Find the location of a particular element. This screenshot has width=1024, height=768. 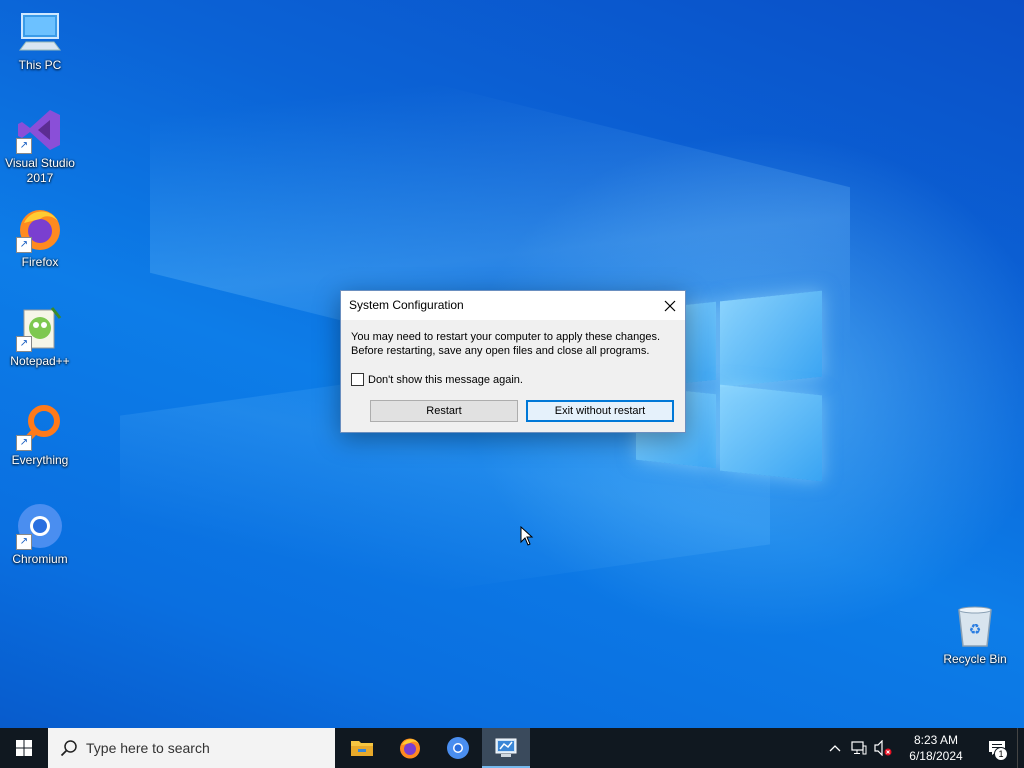

dont-show-again-checkbox is located at coordinates (357, 379).